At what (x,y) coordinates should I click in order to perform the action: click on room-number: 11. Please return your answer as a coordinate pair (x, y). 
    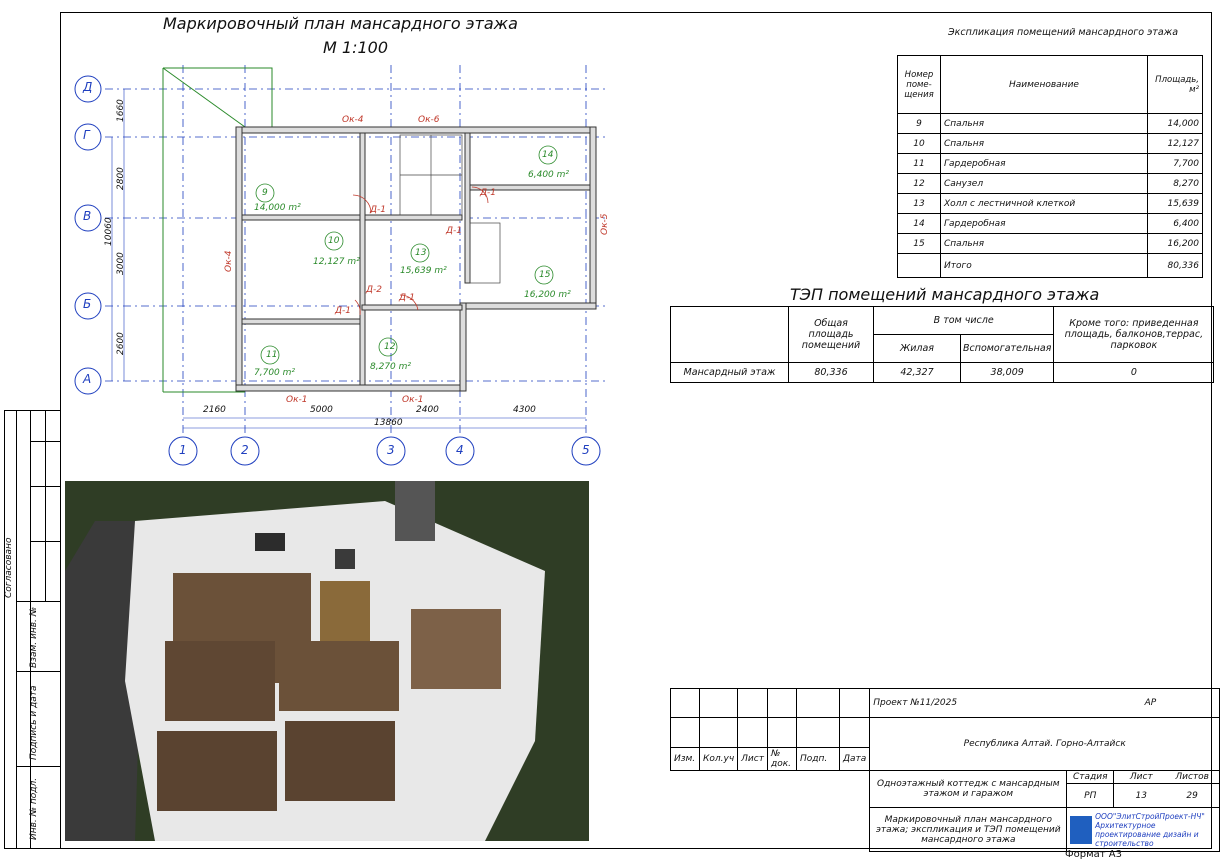
    Looking at the image, I should click on (272, 355).